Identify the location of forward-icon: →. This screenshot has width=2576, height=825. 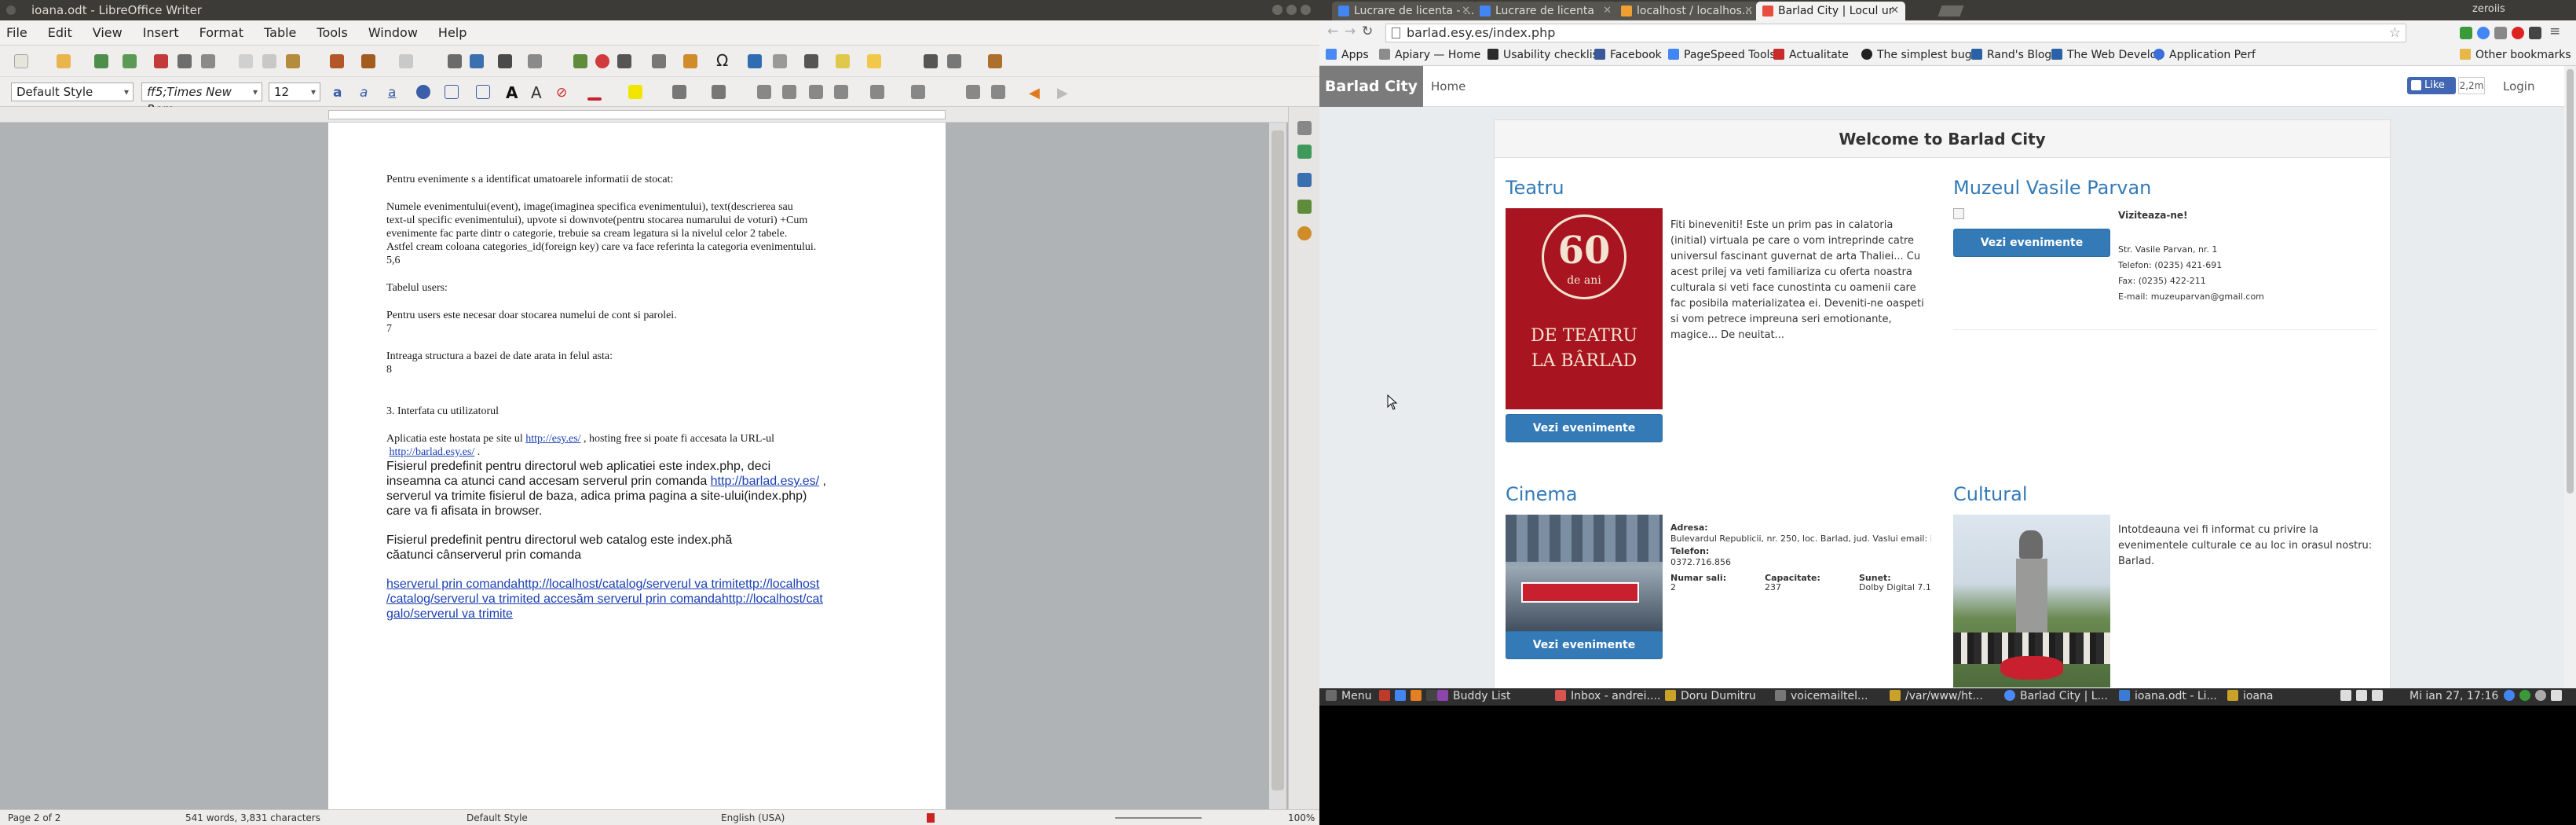
(1351, 31).